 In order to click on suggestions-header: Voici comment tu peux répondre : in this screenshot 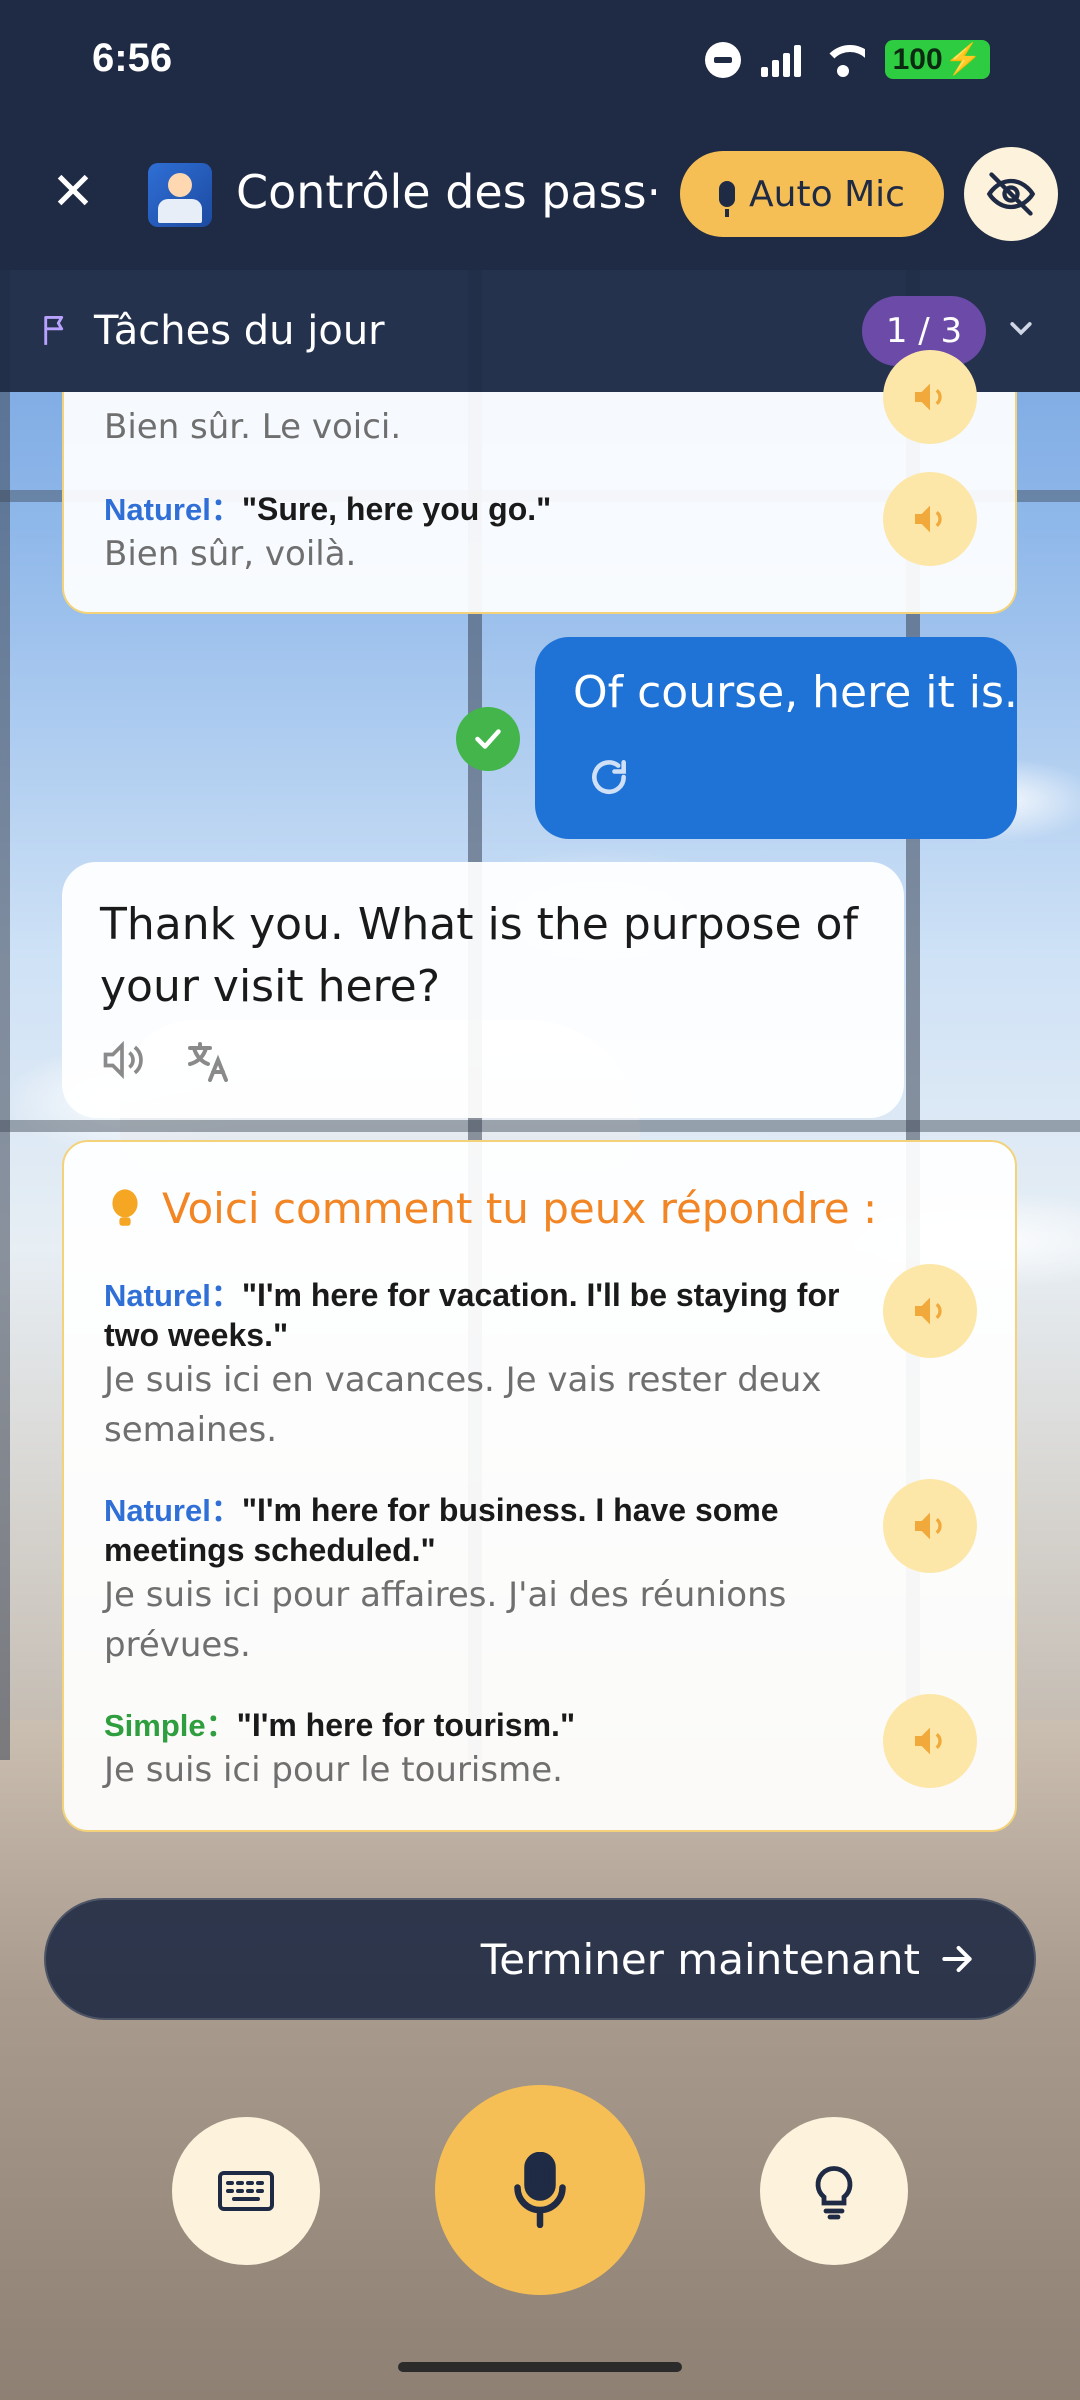, I will do `click(492, 1208)`.